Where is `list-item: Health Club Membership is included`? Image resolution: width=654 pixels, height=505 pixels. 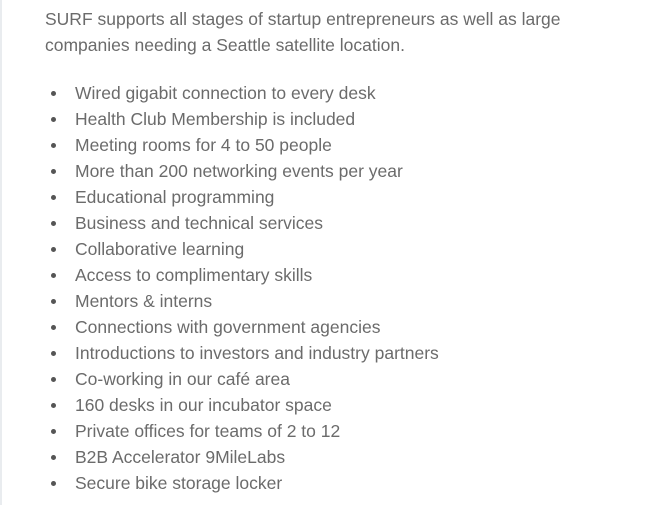 list-item: Health Club Membership is included is located at coordinates (340, 119).